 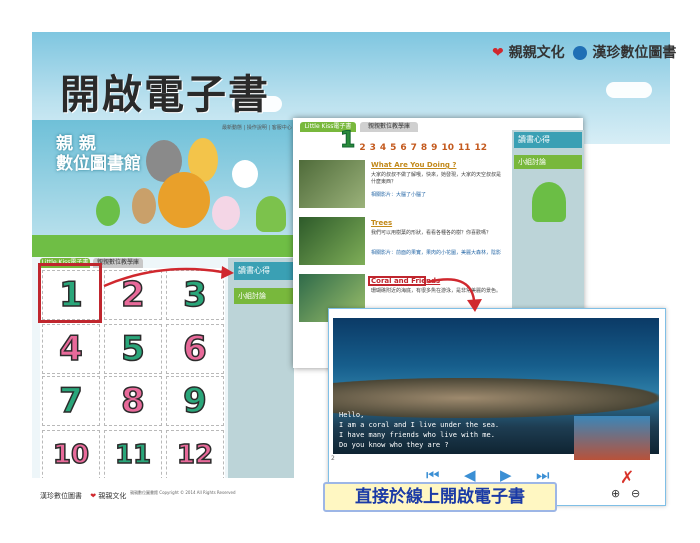 I want to click on snake-character-icon, so click(x=108, y=211).